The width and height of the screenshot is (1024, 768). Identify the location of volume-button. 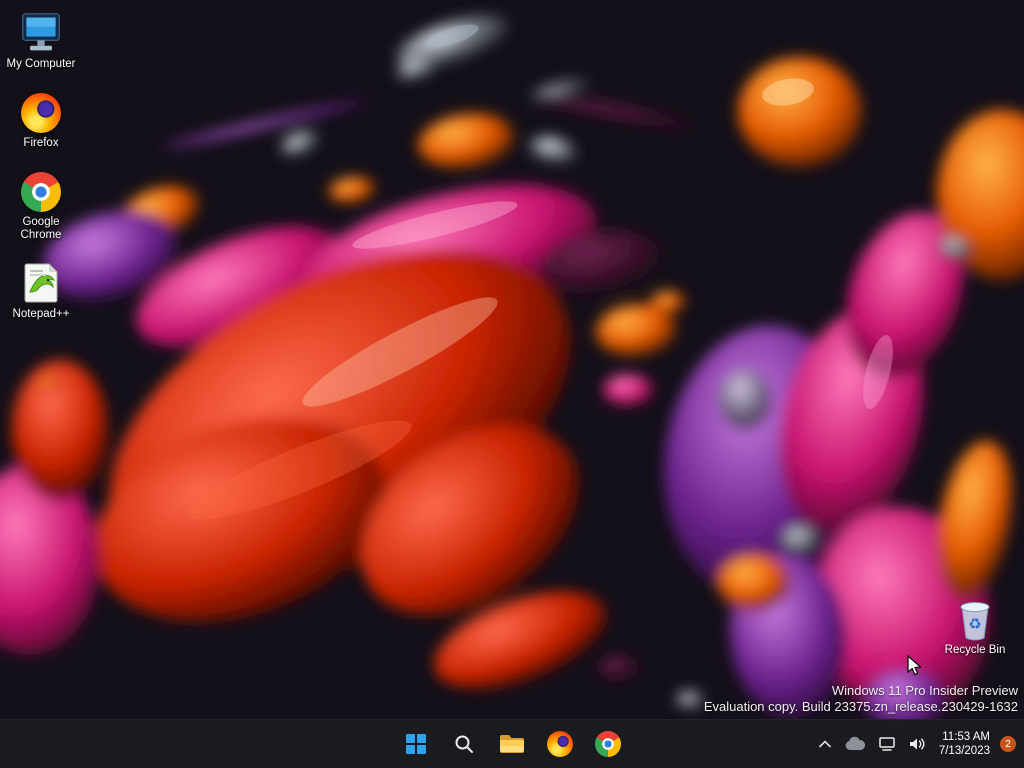
(917, 744).